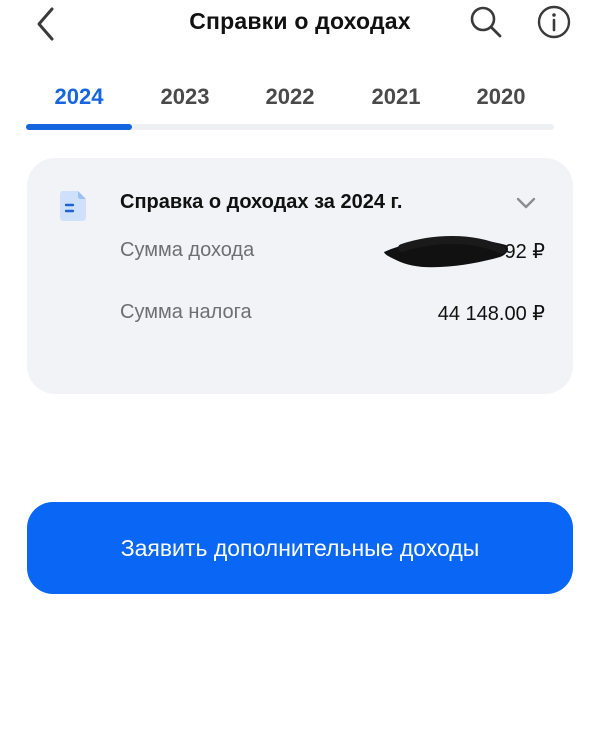  I want to click on header: Справки о доходах, so click(300, 25).